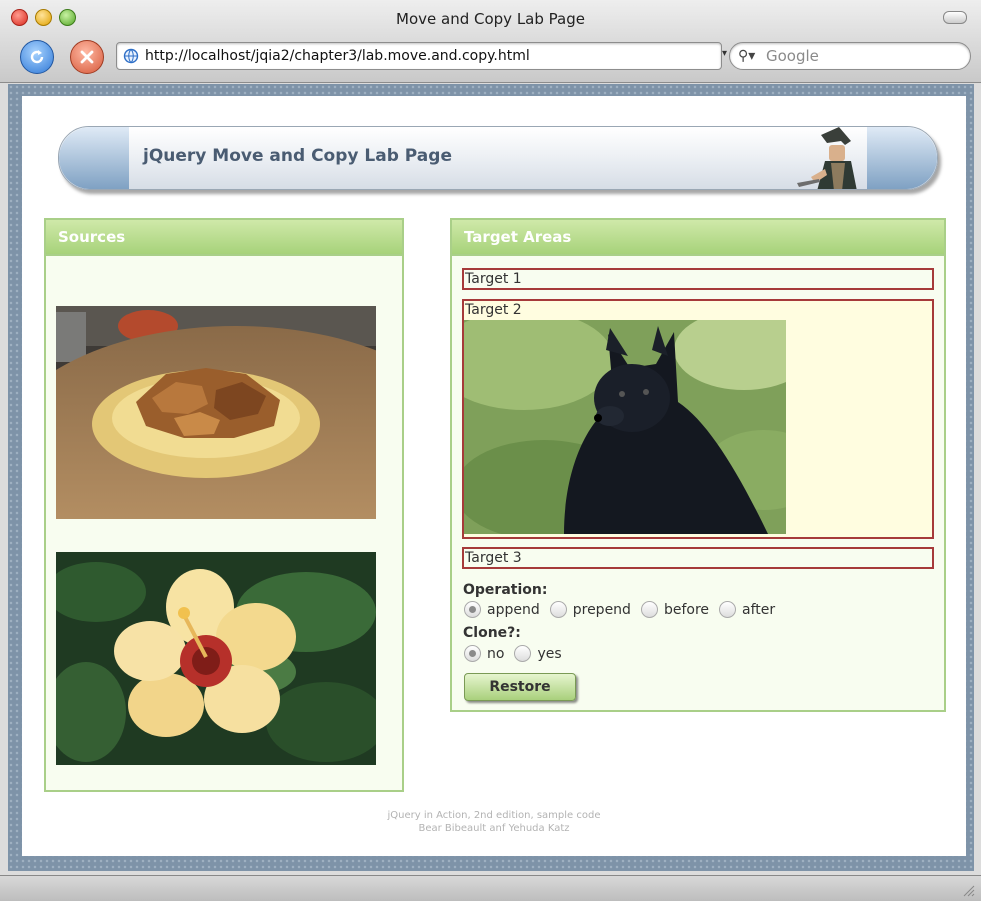  I want to click on samurai-mascot-icon, so click(827, 158).